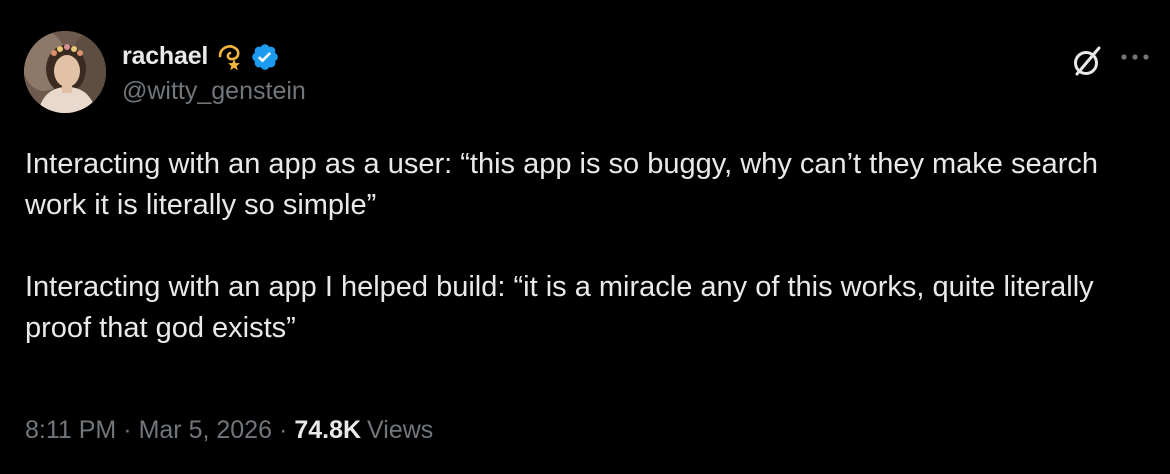 The height and width of the screenshot is (474, 1170). I want to click on grok-slash-icon, so click(1087, 61).